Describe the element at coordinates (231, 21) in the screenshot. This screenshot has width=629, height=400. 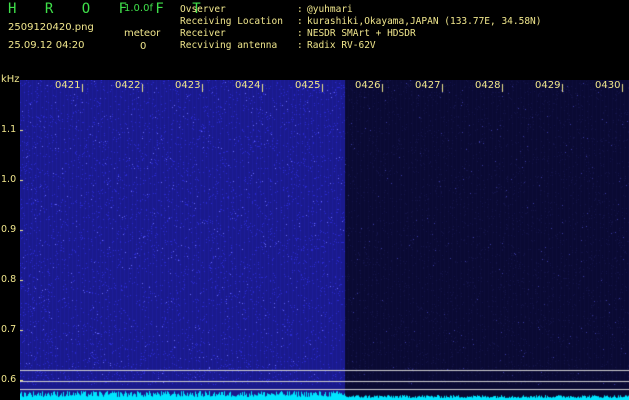
I see `info-key-location: Receiving Location` at that location.